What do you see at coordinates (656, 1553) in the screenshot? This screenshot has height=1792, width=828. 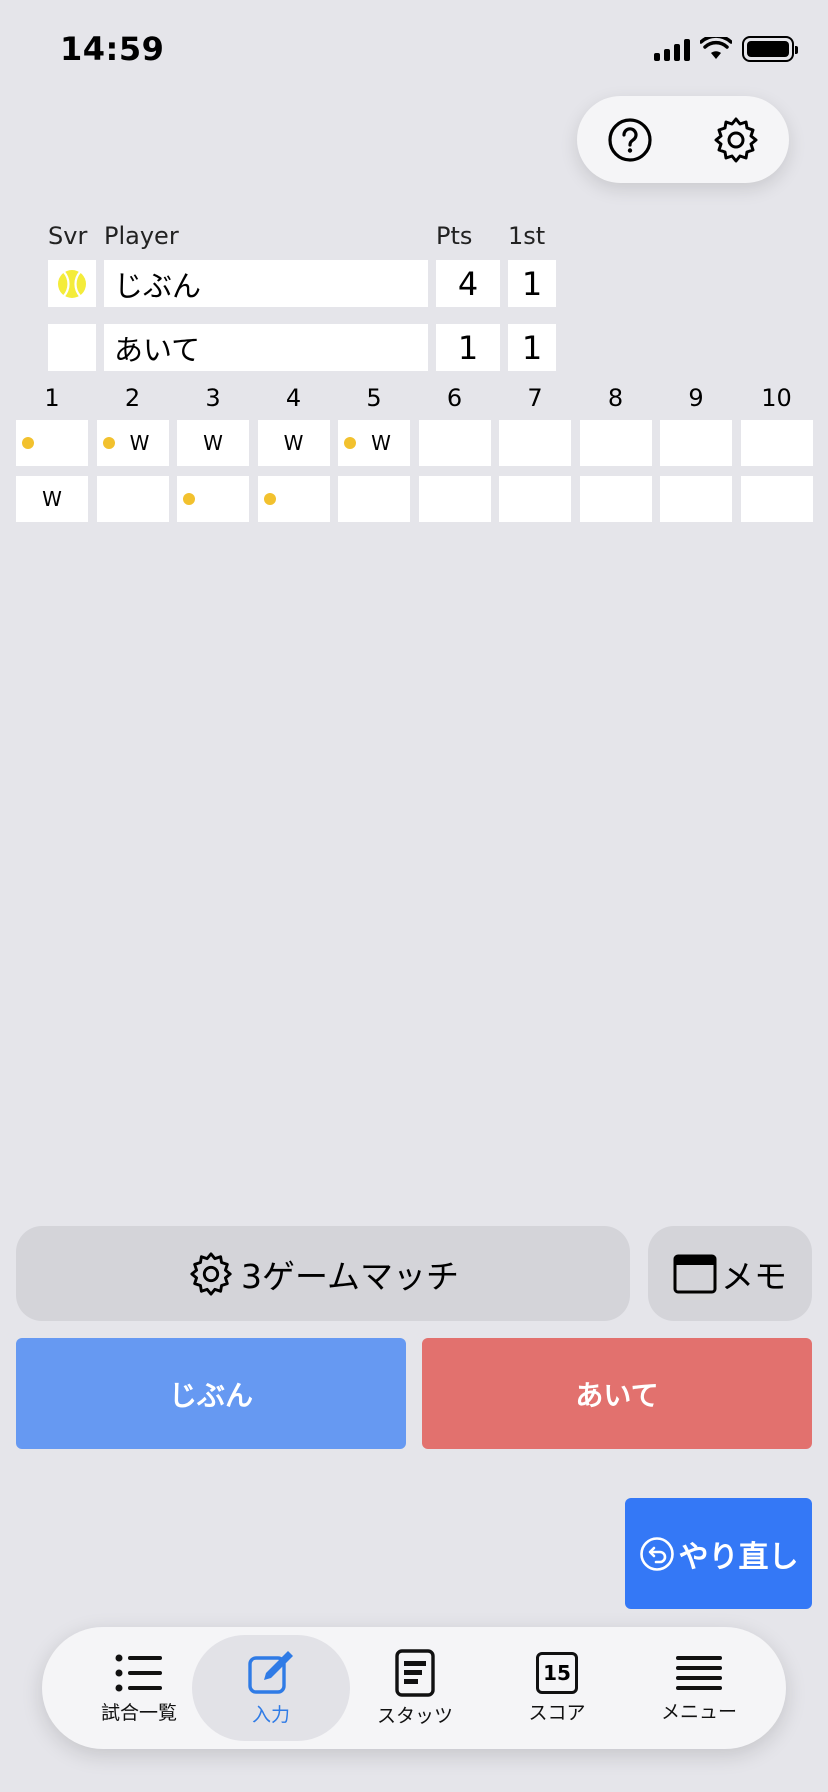 I see `undo-circle-icon` at bounding box center [656, 1553].